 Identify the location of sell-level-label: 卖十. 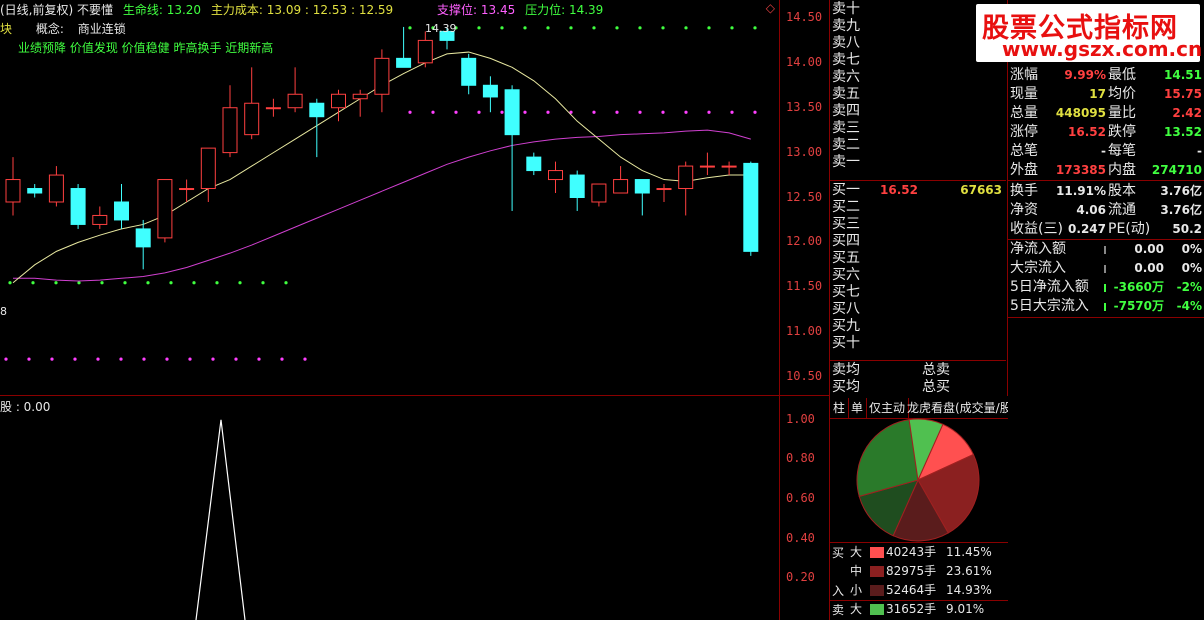
(846, 9).